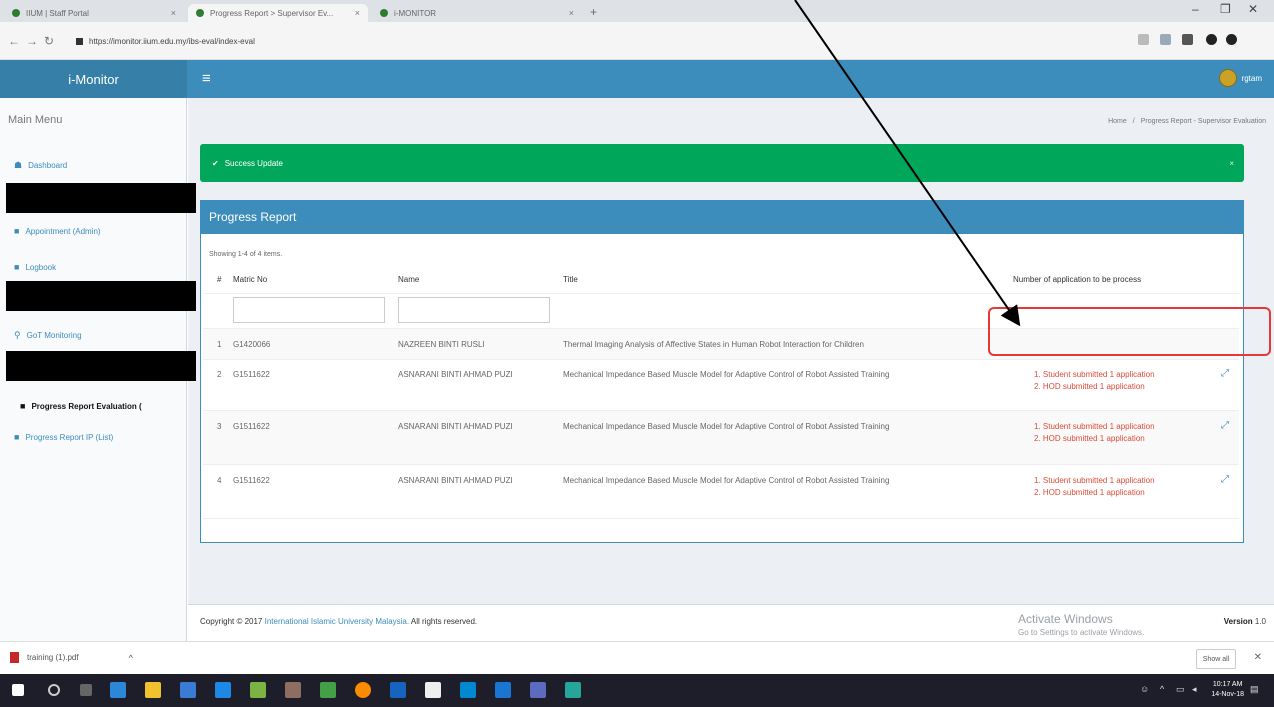  Describe the element at coordinates (1258, 657) in the screenshot. I see `close-downloads-icon: ✕` at that location.